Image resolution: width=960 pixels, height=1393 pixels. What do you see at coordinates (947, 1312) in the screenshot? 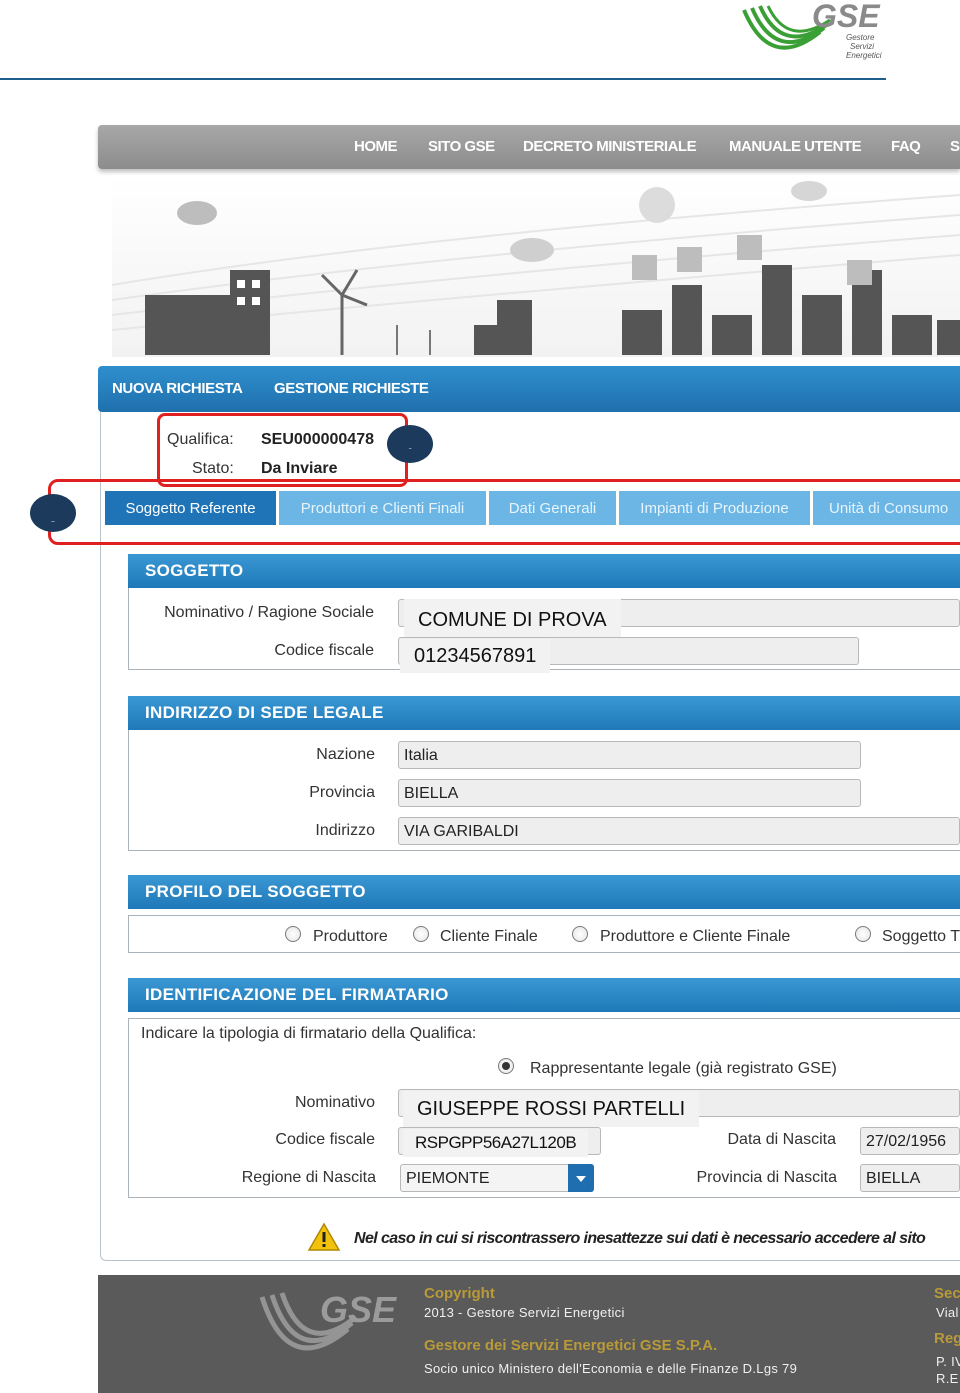
I see `footer-right-text-1: Vial` at bounding box center [947, 1312].